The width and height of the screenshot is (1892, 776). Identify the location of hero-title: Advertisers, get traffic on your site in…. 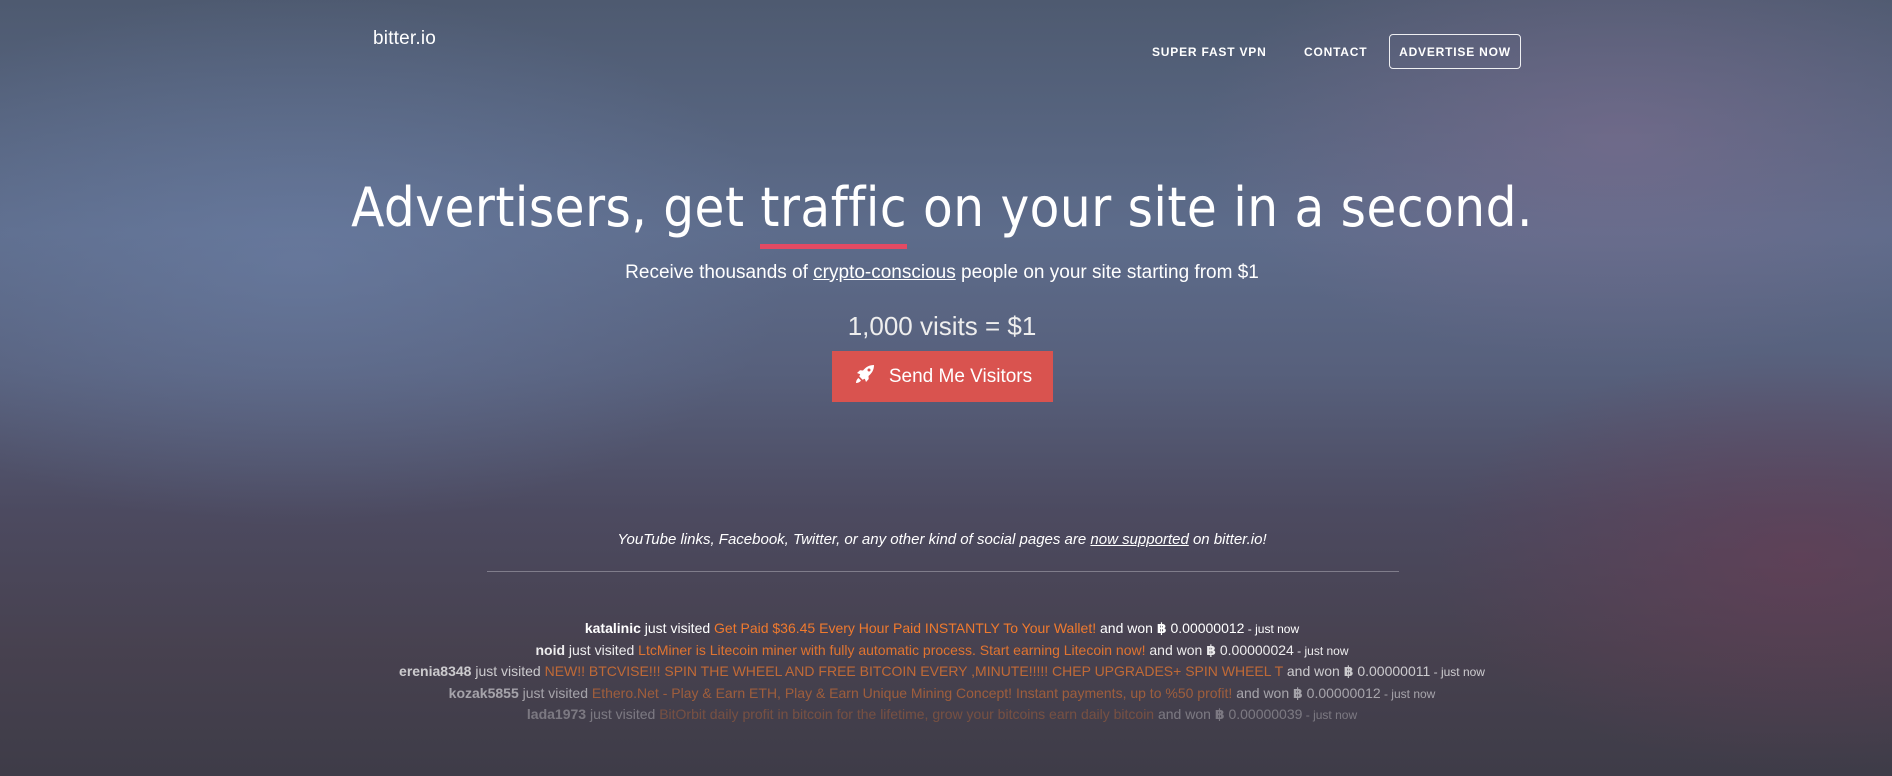
(942, 212).